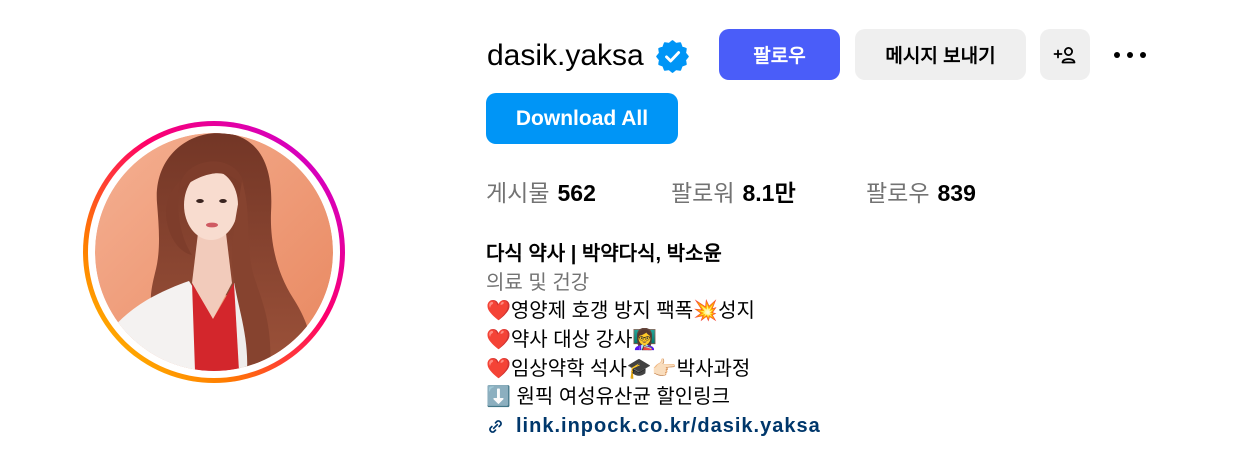 This screenshot has width=1244, height=460. I want to click on external-link-text: link.inpock.co.kr/dasik.yaksa, so click(668, 426).